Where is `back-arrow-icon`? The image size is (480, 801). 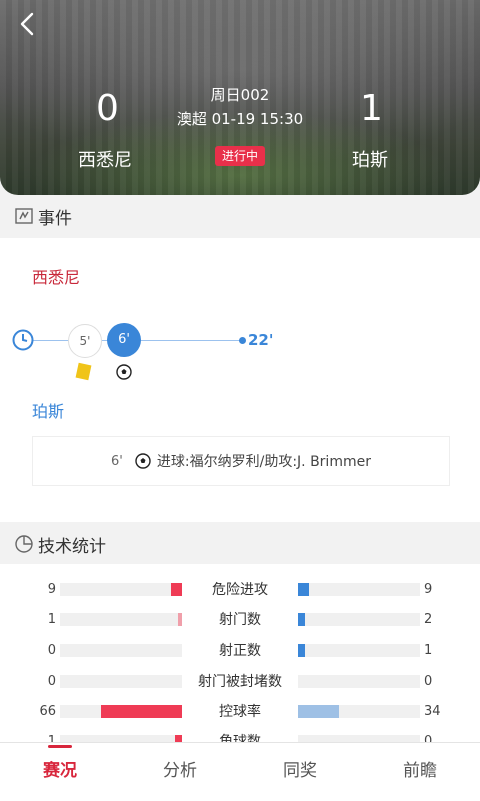
back-arrow-icon is located at coordinates (27, 24).